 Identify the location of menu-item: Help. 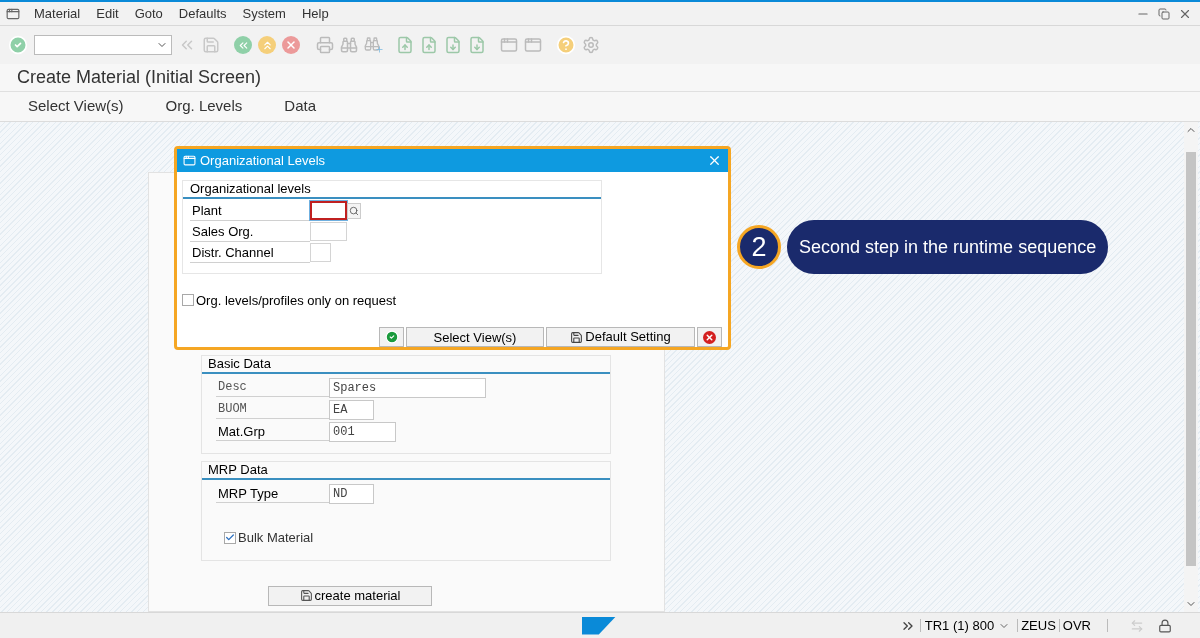
(315, 13).